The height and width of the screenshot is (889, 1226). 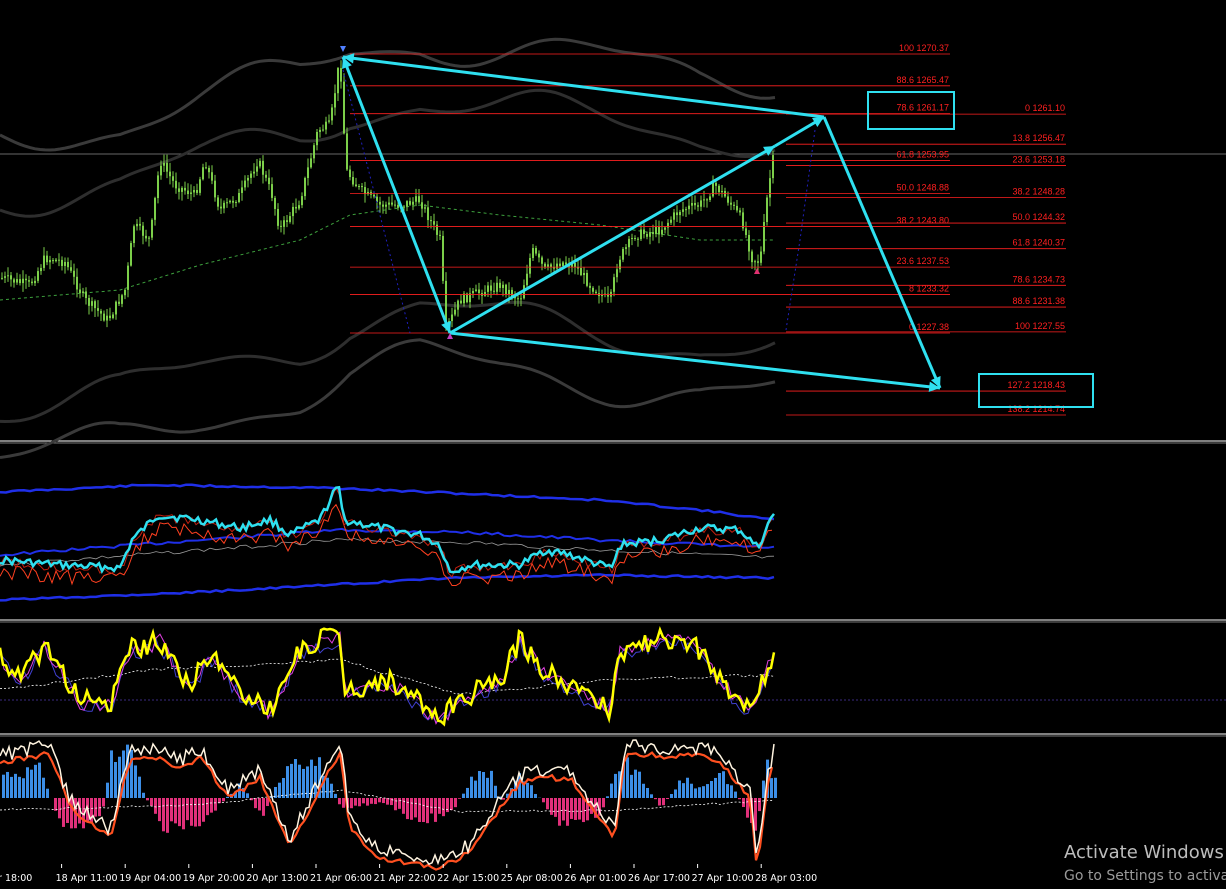 I want to click on fib-label-left: 23.6 1237.53, so click(x=922, y=261).